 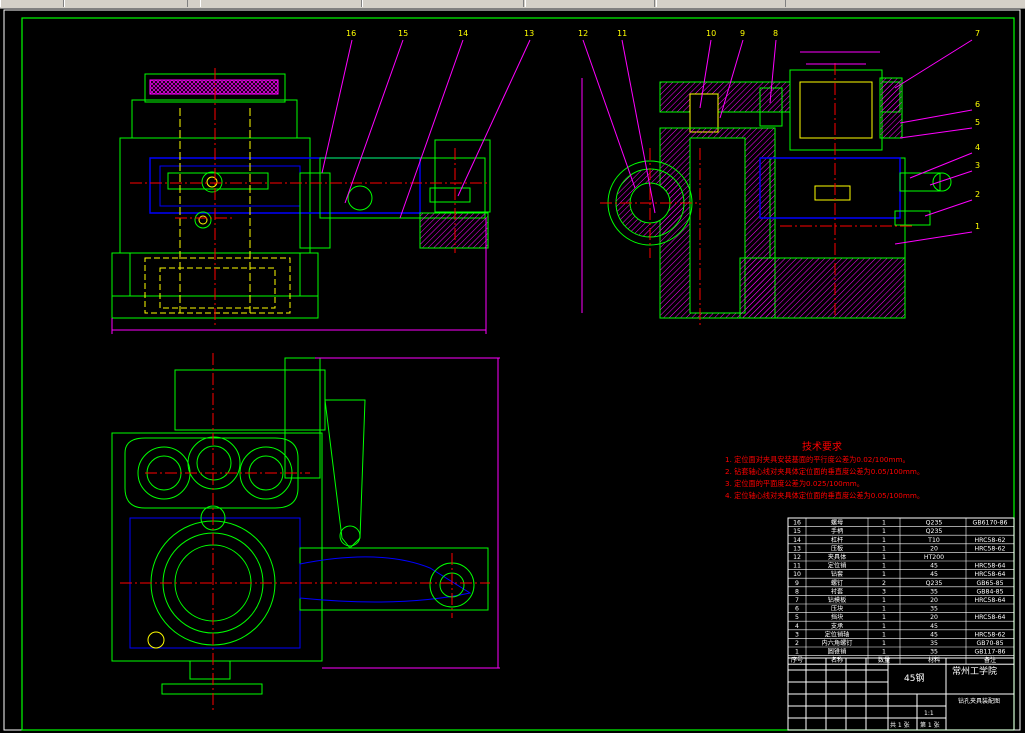 I want to click on balloon-8: 8, so click(x=775, y=33).